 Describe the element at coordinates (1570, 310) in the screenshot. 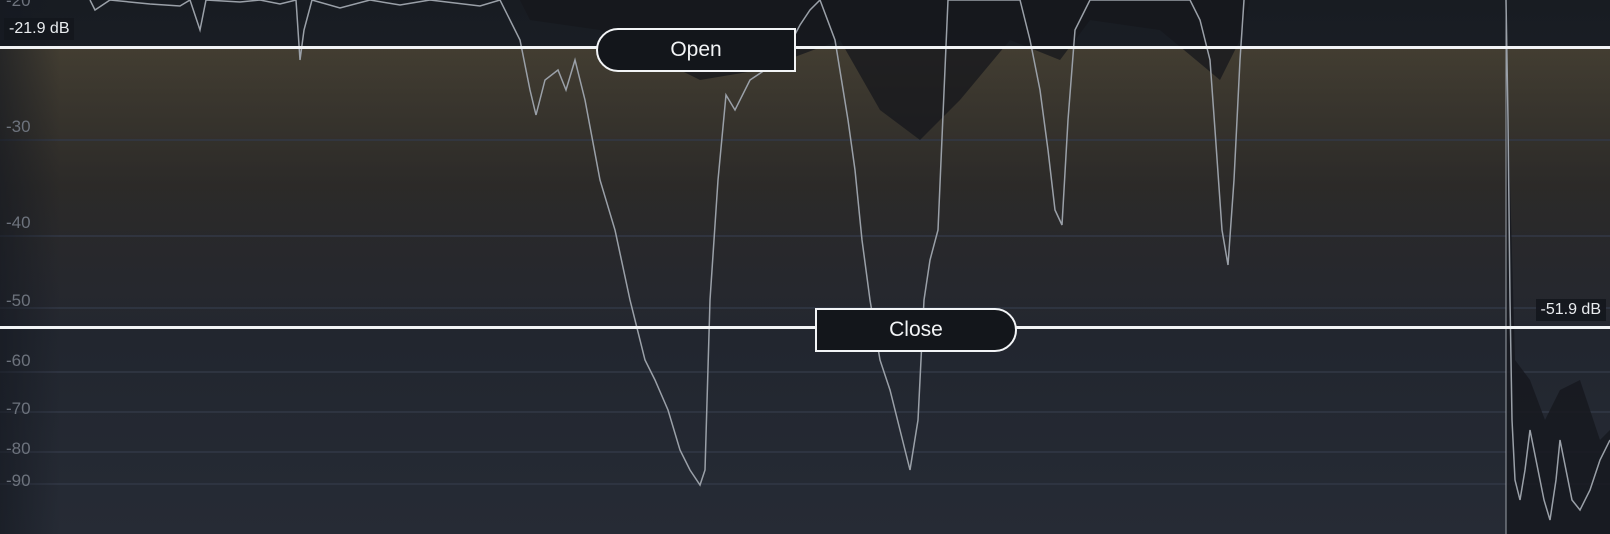

I see `close-threshold-readout: -51.9 dB` at that location.